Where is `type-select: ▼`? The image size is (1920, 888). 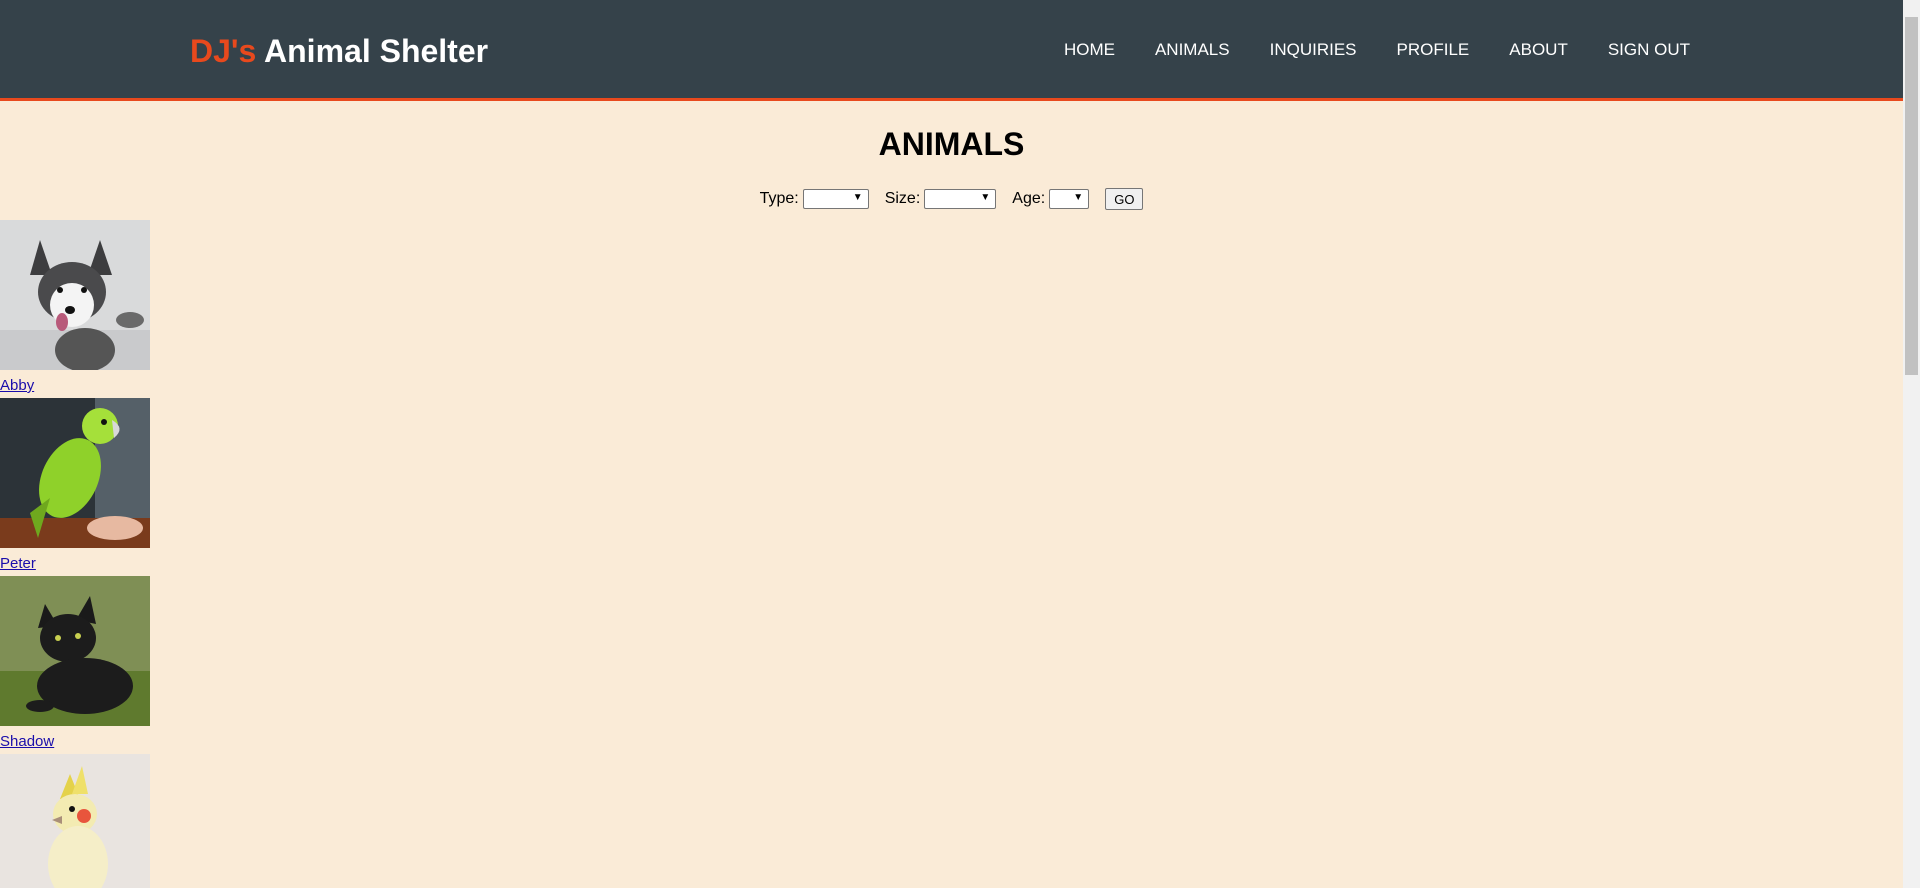 type-select: ▼ is located at coordinates (835, 199).